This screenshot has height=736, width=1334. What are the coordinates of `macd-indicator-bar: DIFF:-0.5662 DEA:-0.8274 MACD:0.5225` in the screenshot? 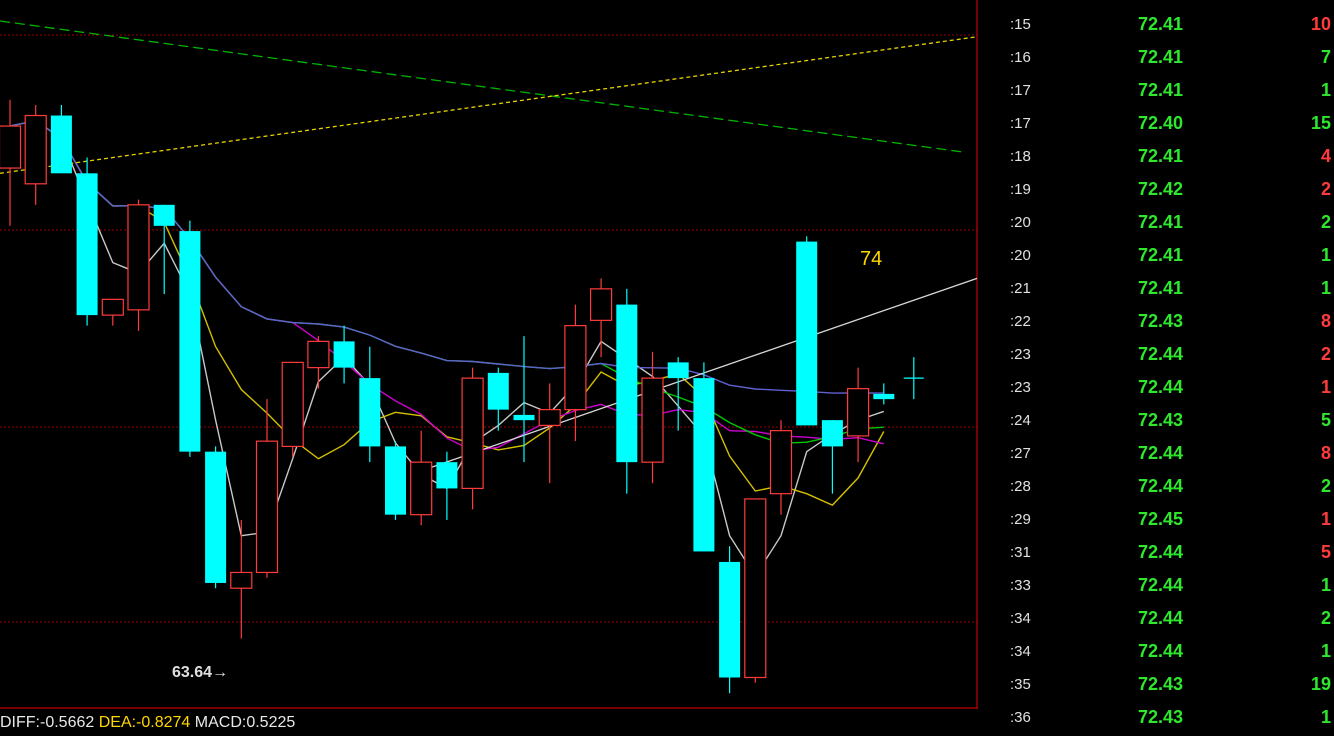 It's located at (489, 722).